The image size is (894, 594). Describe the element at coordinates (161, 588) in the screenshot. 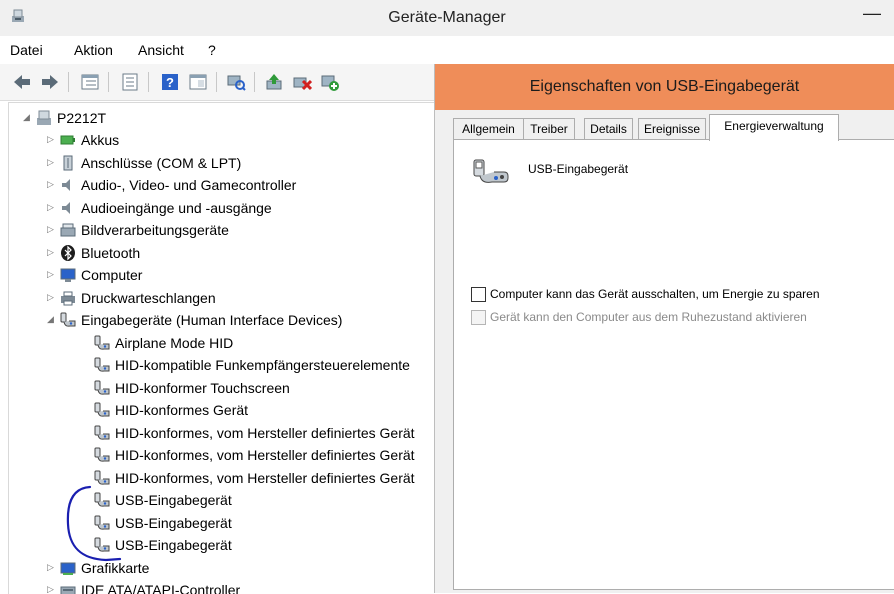

I see `tree-item-label: IDE ATA/ATAPI-Controller` at that location.